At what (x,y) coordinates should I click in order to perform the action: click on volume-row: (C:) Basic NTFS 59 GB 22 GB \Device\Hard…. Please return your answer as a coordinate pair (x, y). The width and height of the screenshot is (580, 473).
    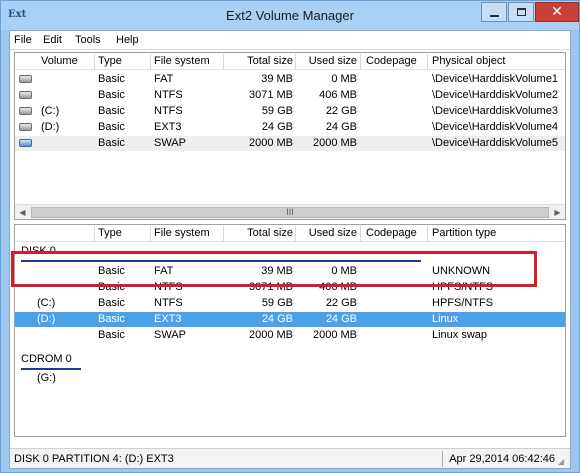
    Looking at the image, I should click on (290, 111).